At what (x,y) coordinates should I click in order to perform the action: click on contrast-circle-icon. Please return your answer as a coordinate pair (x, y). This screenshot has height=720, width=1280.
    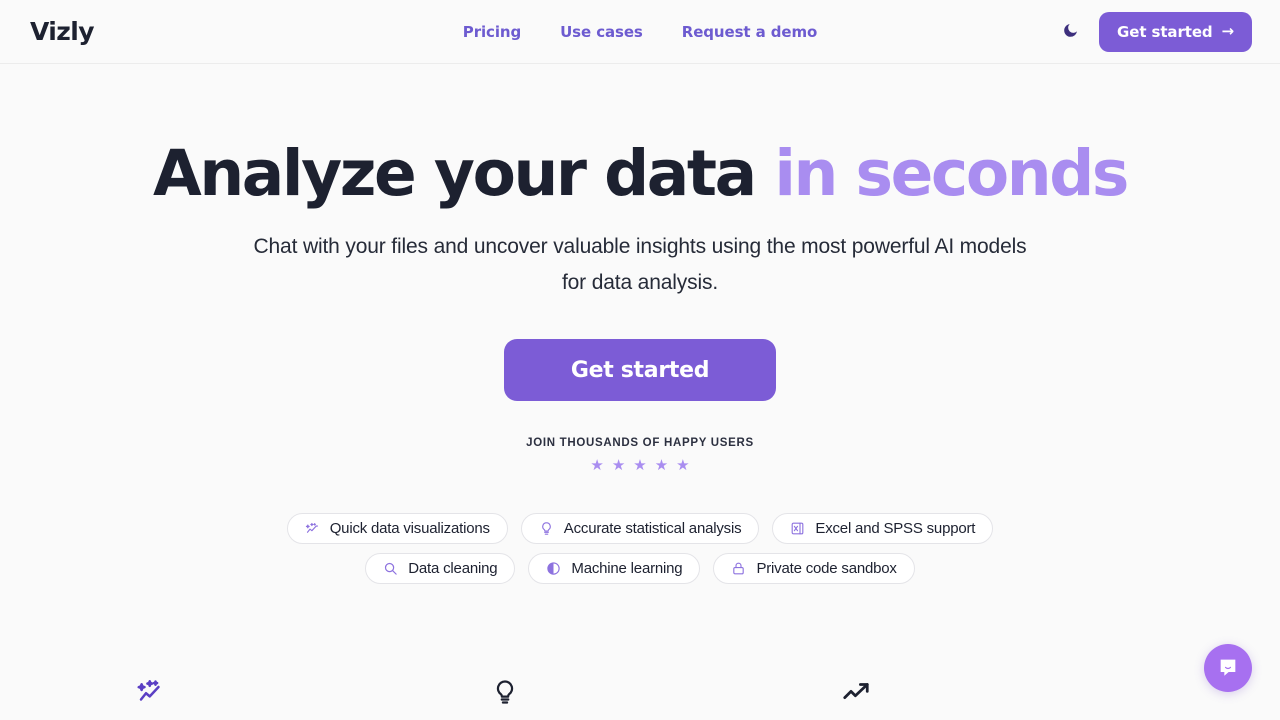
    Looking at the image, I should click on (553, 568).